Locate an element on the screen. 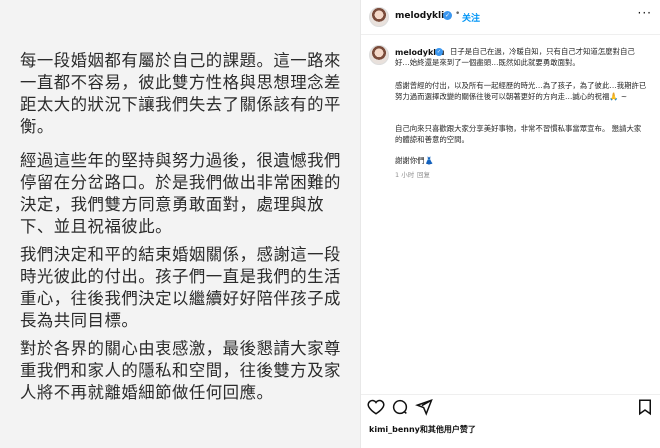 Image resolution: width=660 pixels, height=448 pixels. author-avatar is located at coordinates (379, 17).